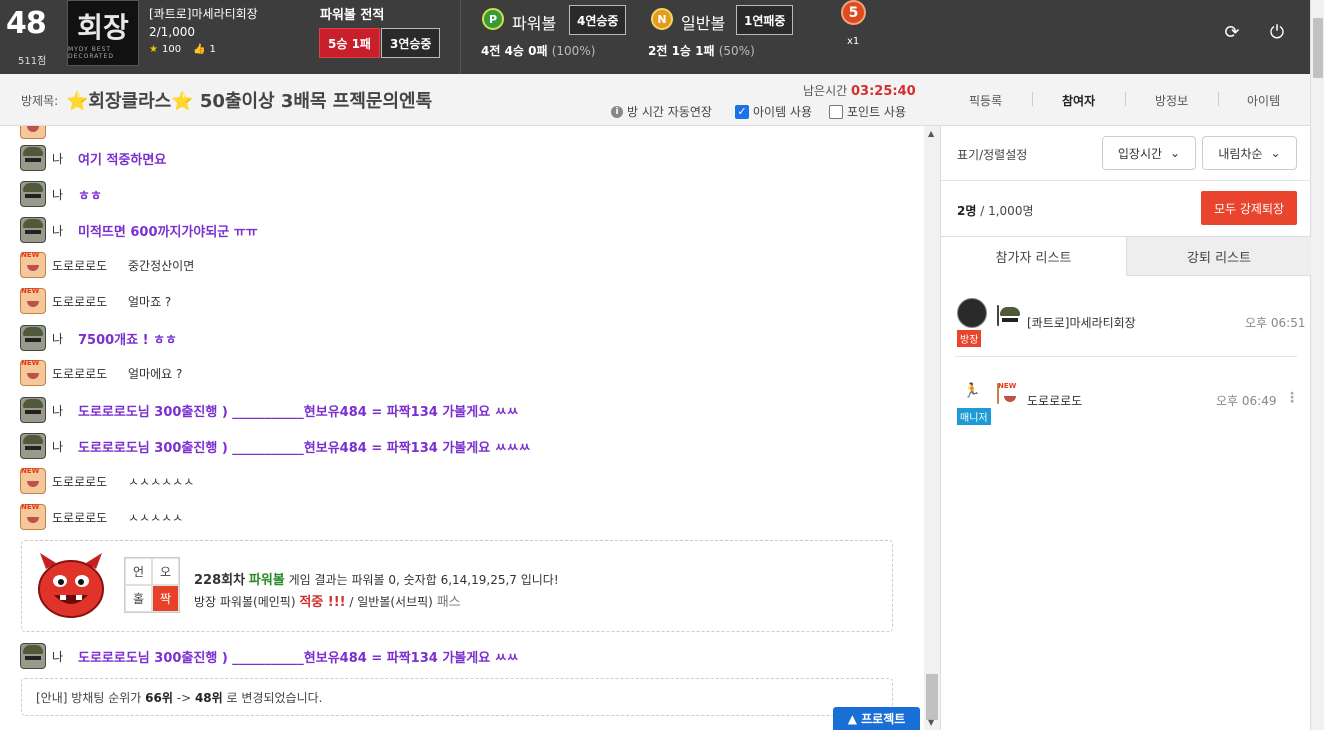 The width and height of the screenshot is (1324, 730). What do you see at coordinates (932, 428) in the screenshot?
I see `chat-scrollbar: ▲ ▼` at bounding box center [932, 428].